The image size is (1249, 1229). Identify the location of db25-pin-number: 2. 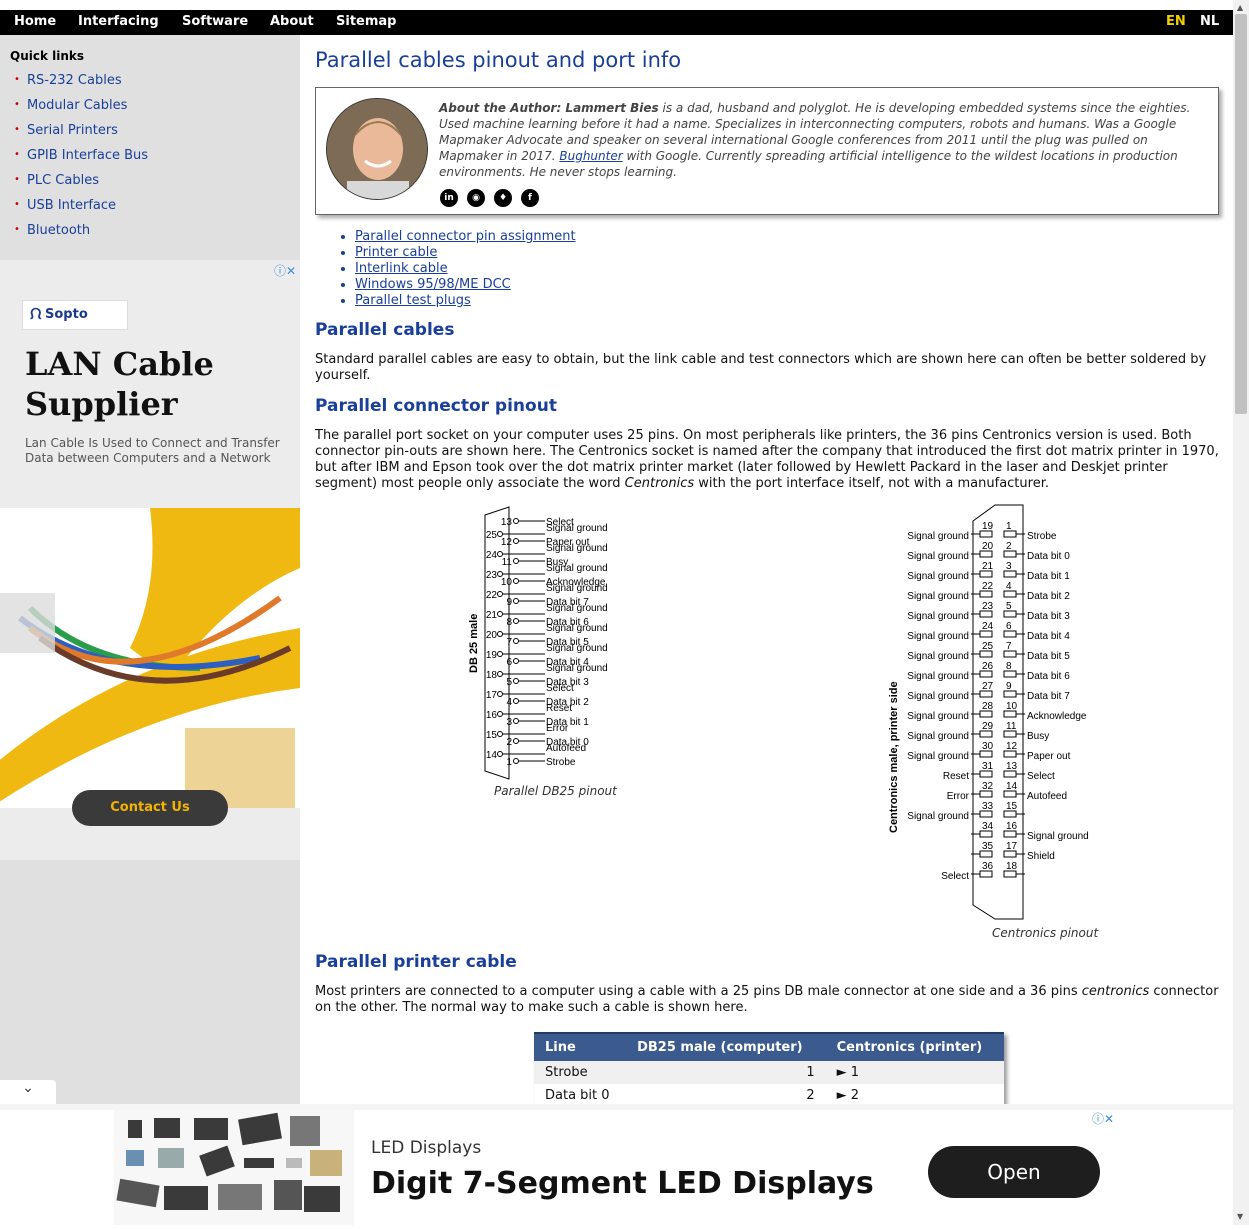
(509, 742).